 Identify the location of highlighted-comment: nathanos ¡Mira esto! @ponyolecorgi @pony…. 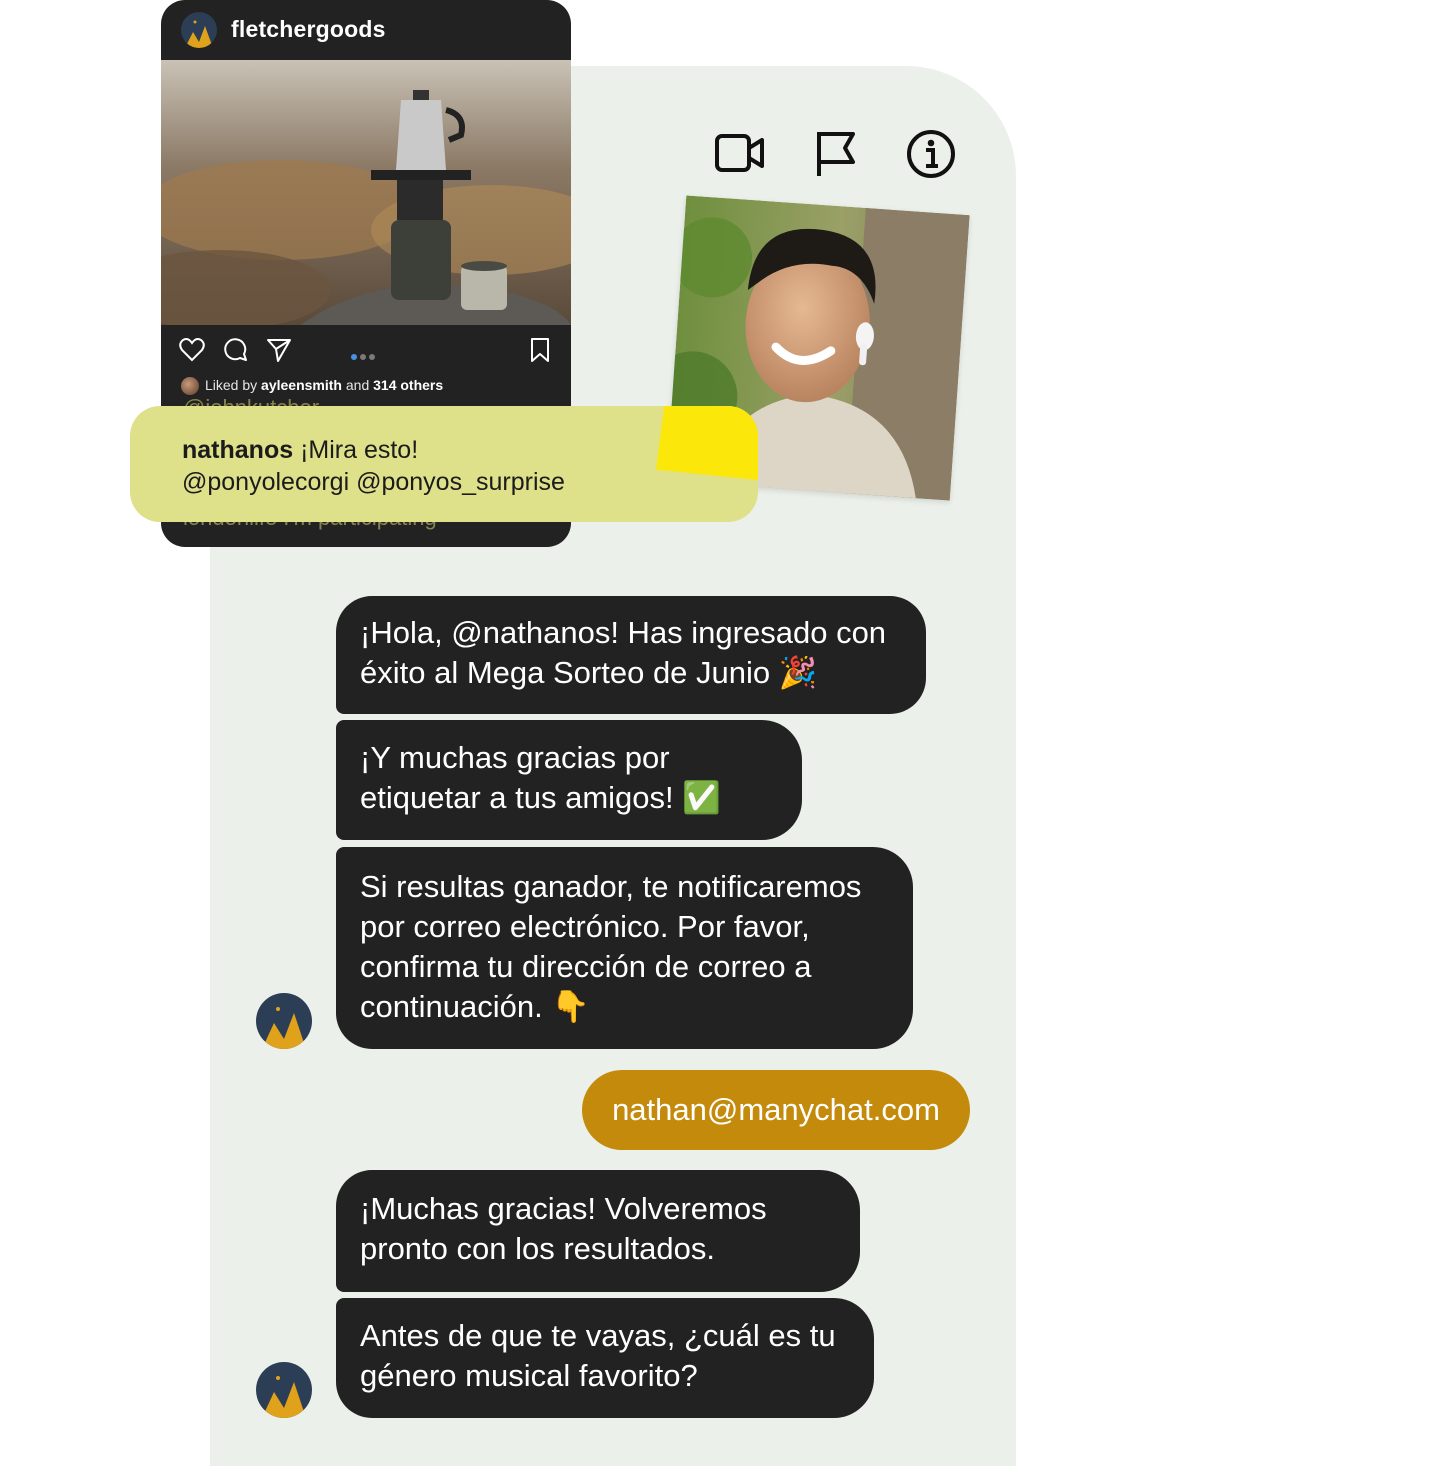
(444, 464).